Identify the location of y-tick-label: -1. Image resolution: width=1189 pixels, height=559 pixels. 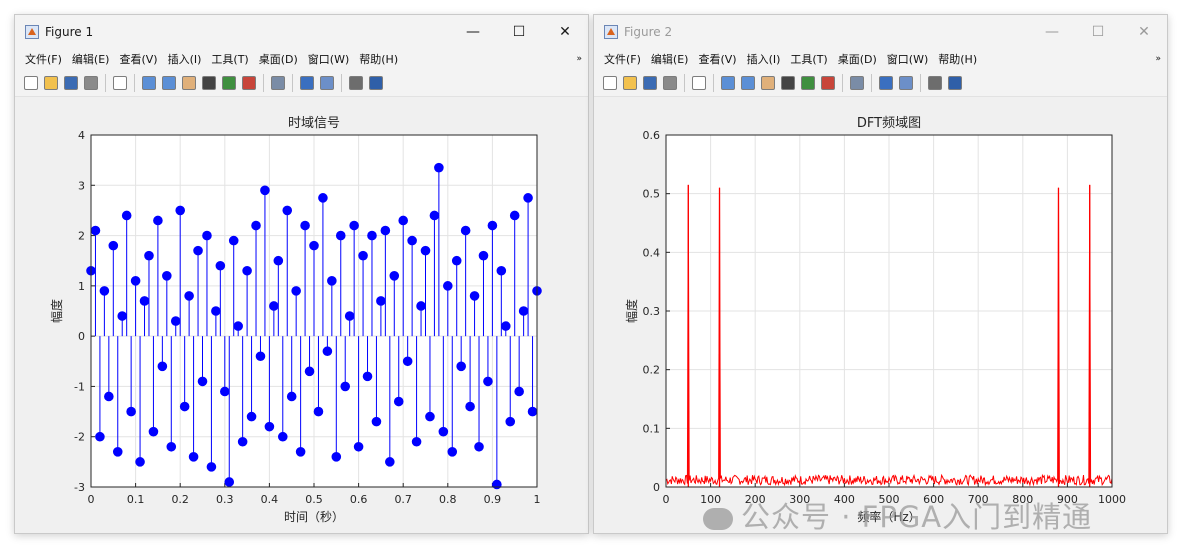
(79, 386).